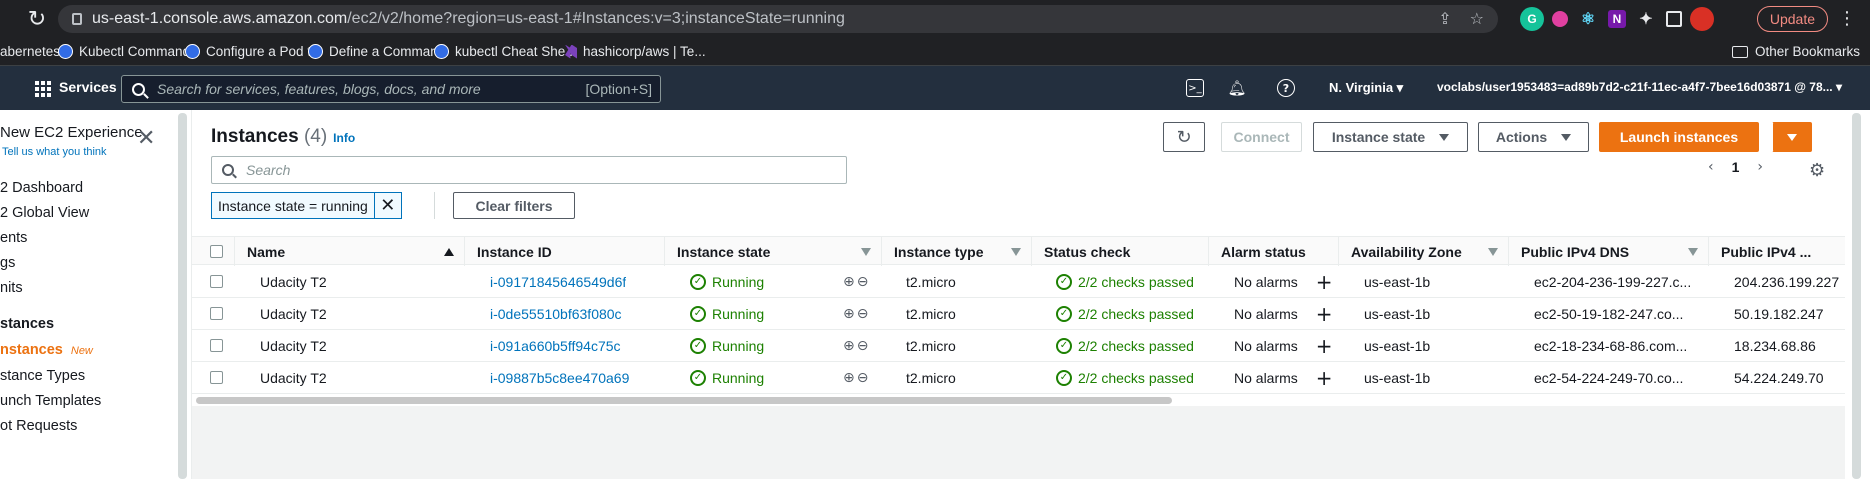 This screenshot has width=1870, height=479. What do you see at coordinates (1817, 170) in the screenshot?
I see `gear-icon: ⚙` at bounding box center [1817, 170].